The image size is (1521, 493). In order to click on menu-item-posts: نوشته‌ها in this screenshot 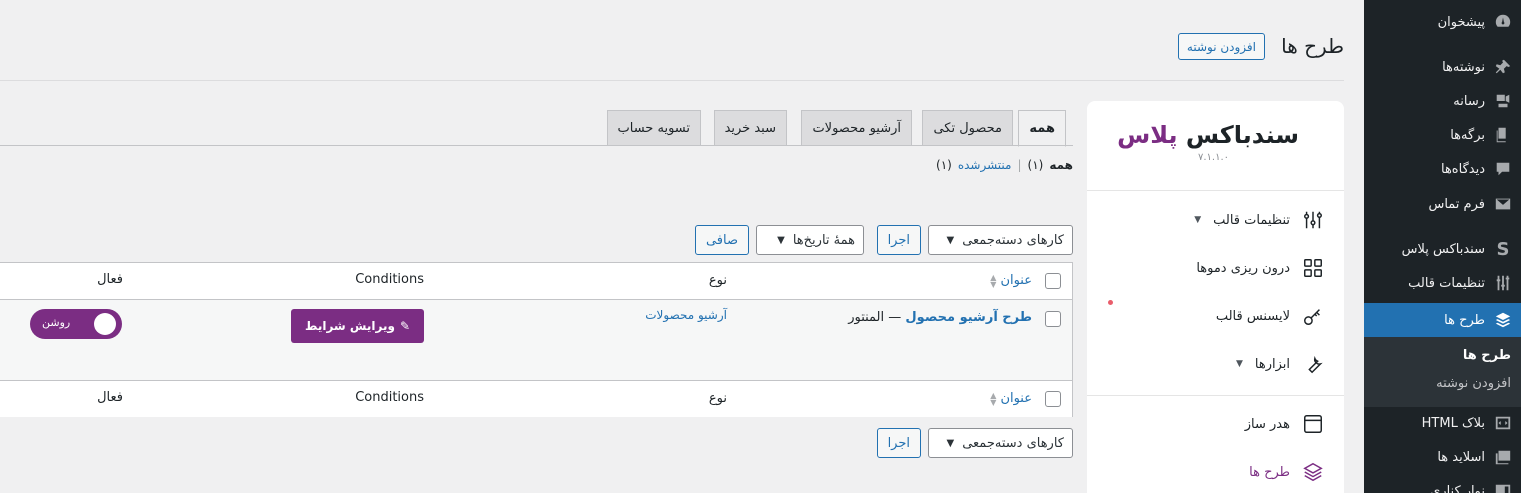, I will do `click(1442, 67)`.